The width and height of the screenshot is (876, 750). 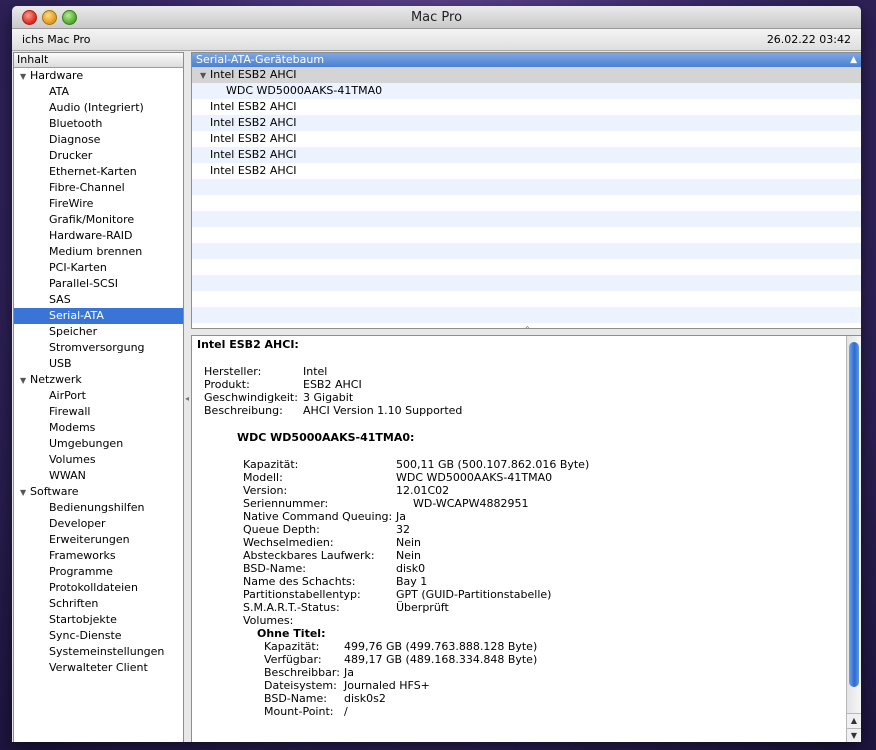 I want to click on sidebar-item-audio-integriert: Audio (Integriert), so click(x=98, y=108).